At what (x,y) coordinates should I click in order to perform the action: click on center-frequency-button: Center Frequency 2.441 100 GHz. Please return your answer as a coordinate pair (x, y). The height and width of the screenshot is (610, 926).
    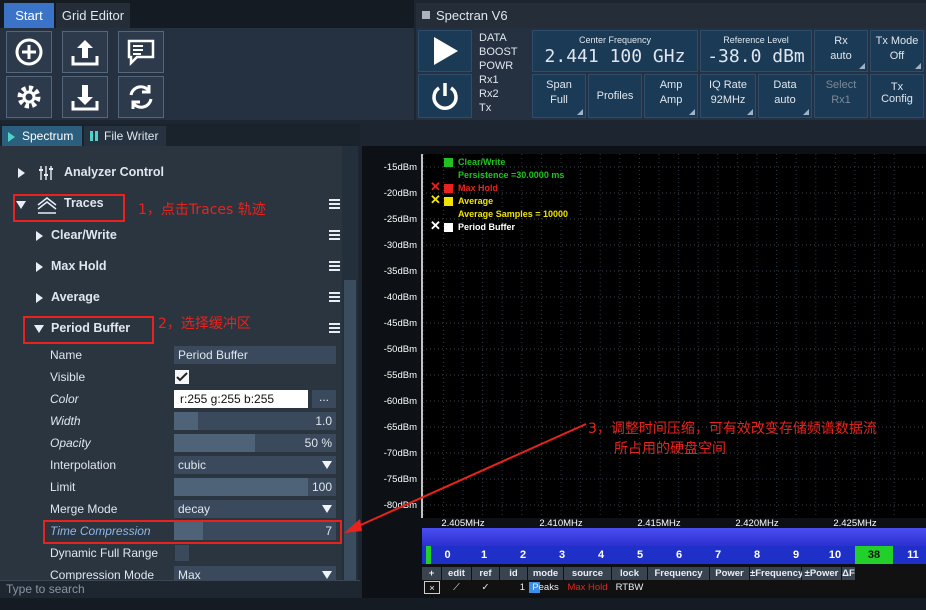
    Looking at the image, I should click on (615, 51).